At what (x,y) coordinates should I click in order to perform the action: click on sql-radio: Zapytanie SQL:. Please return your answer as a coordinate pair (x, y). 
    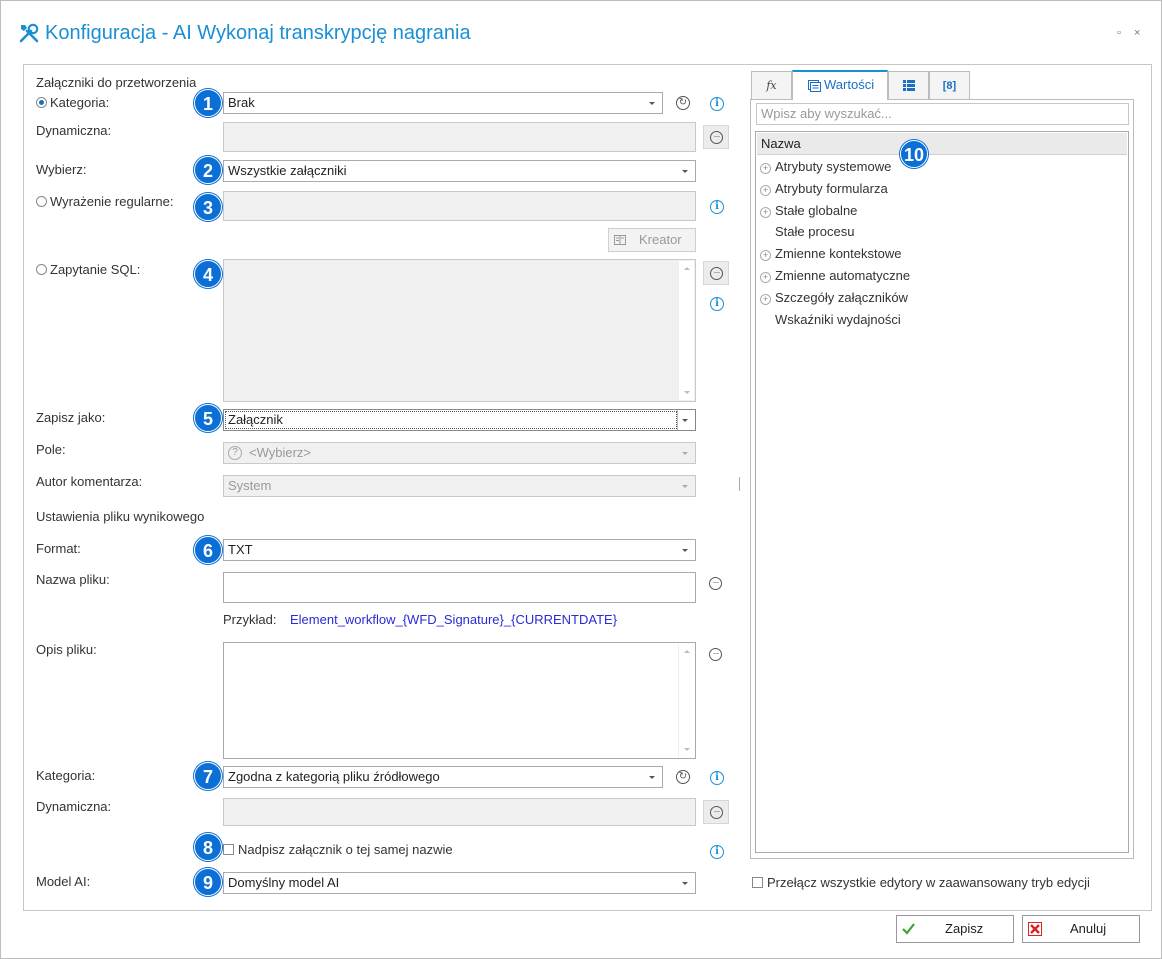
    Looking at the image, I should click on (88, 269).